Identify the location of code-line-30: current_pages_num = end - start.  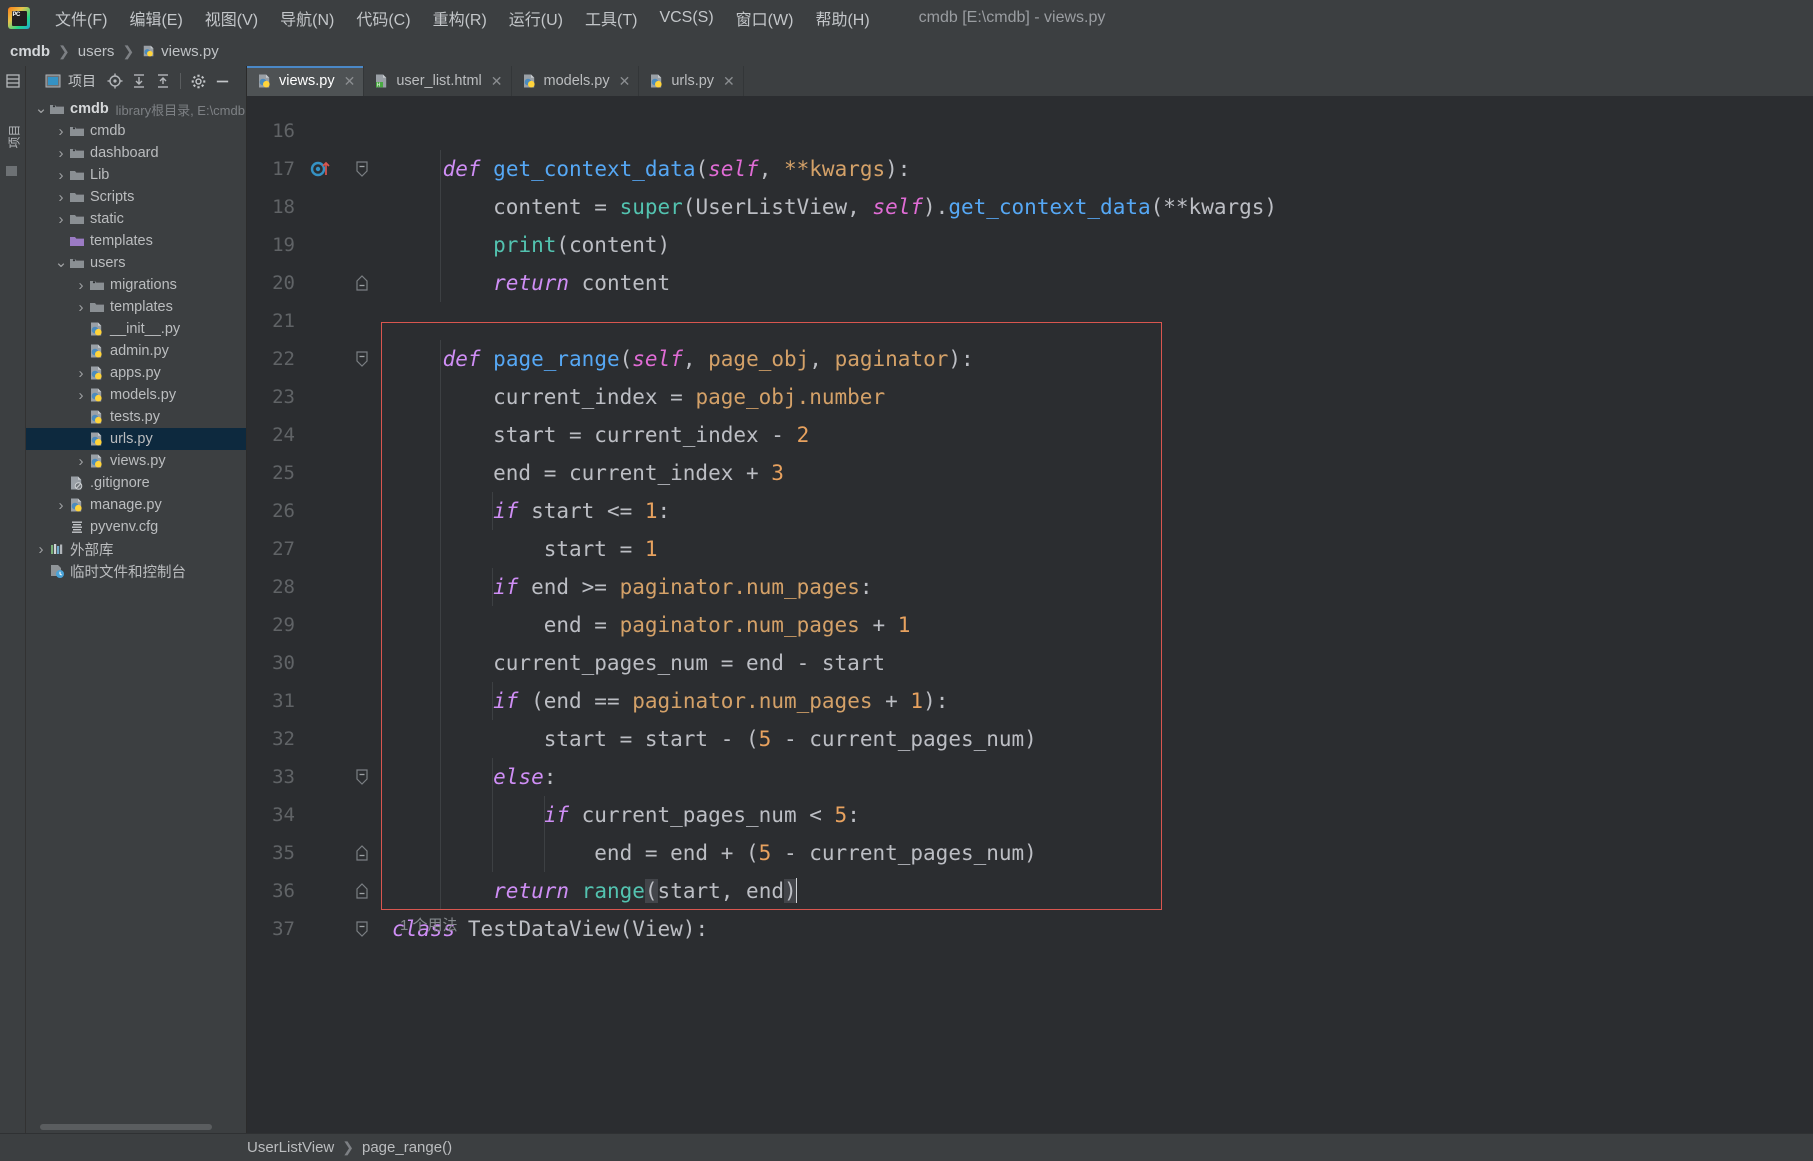
(1090, 663).